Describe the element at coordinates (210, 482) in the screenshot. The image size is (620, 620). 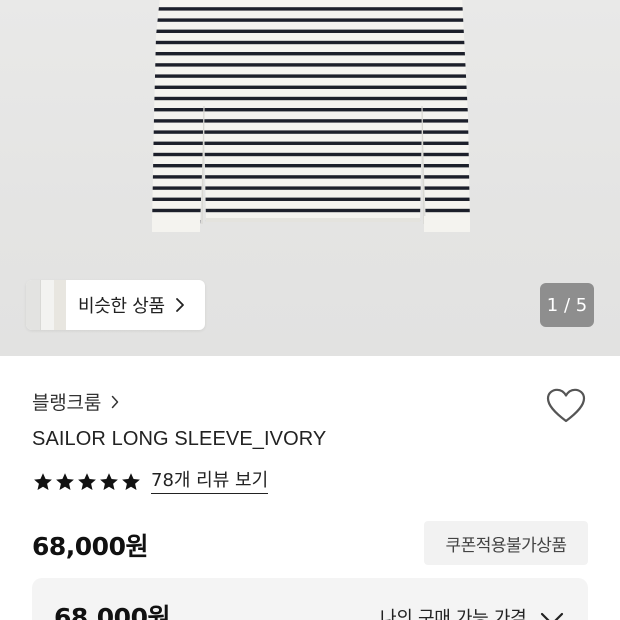
I see `review-link: 78개 리뷰 보기` at that location.